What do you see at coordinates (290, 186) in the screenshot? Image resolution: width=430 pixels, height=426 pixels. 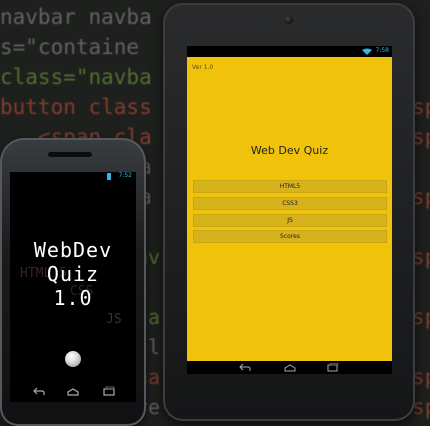 I see `html5-button: HTML5` at bounding box center [290, 186].